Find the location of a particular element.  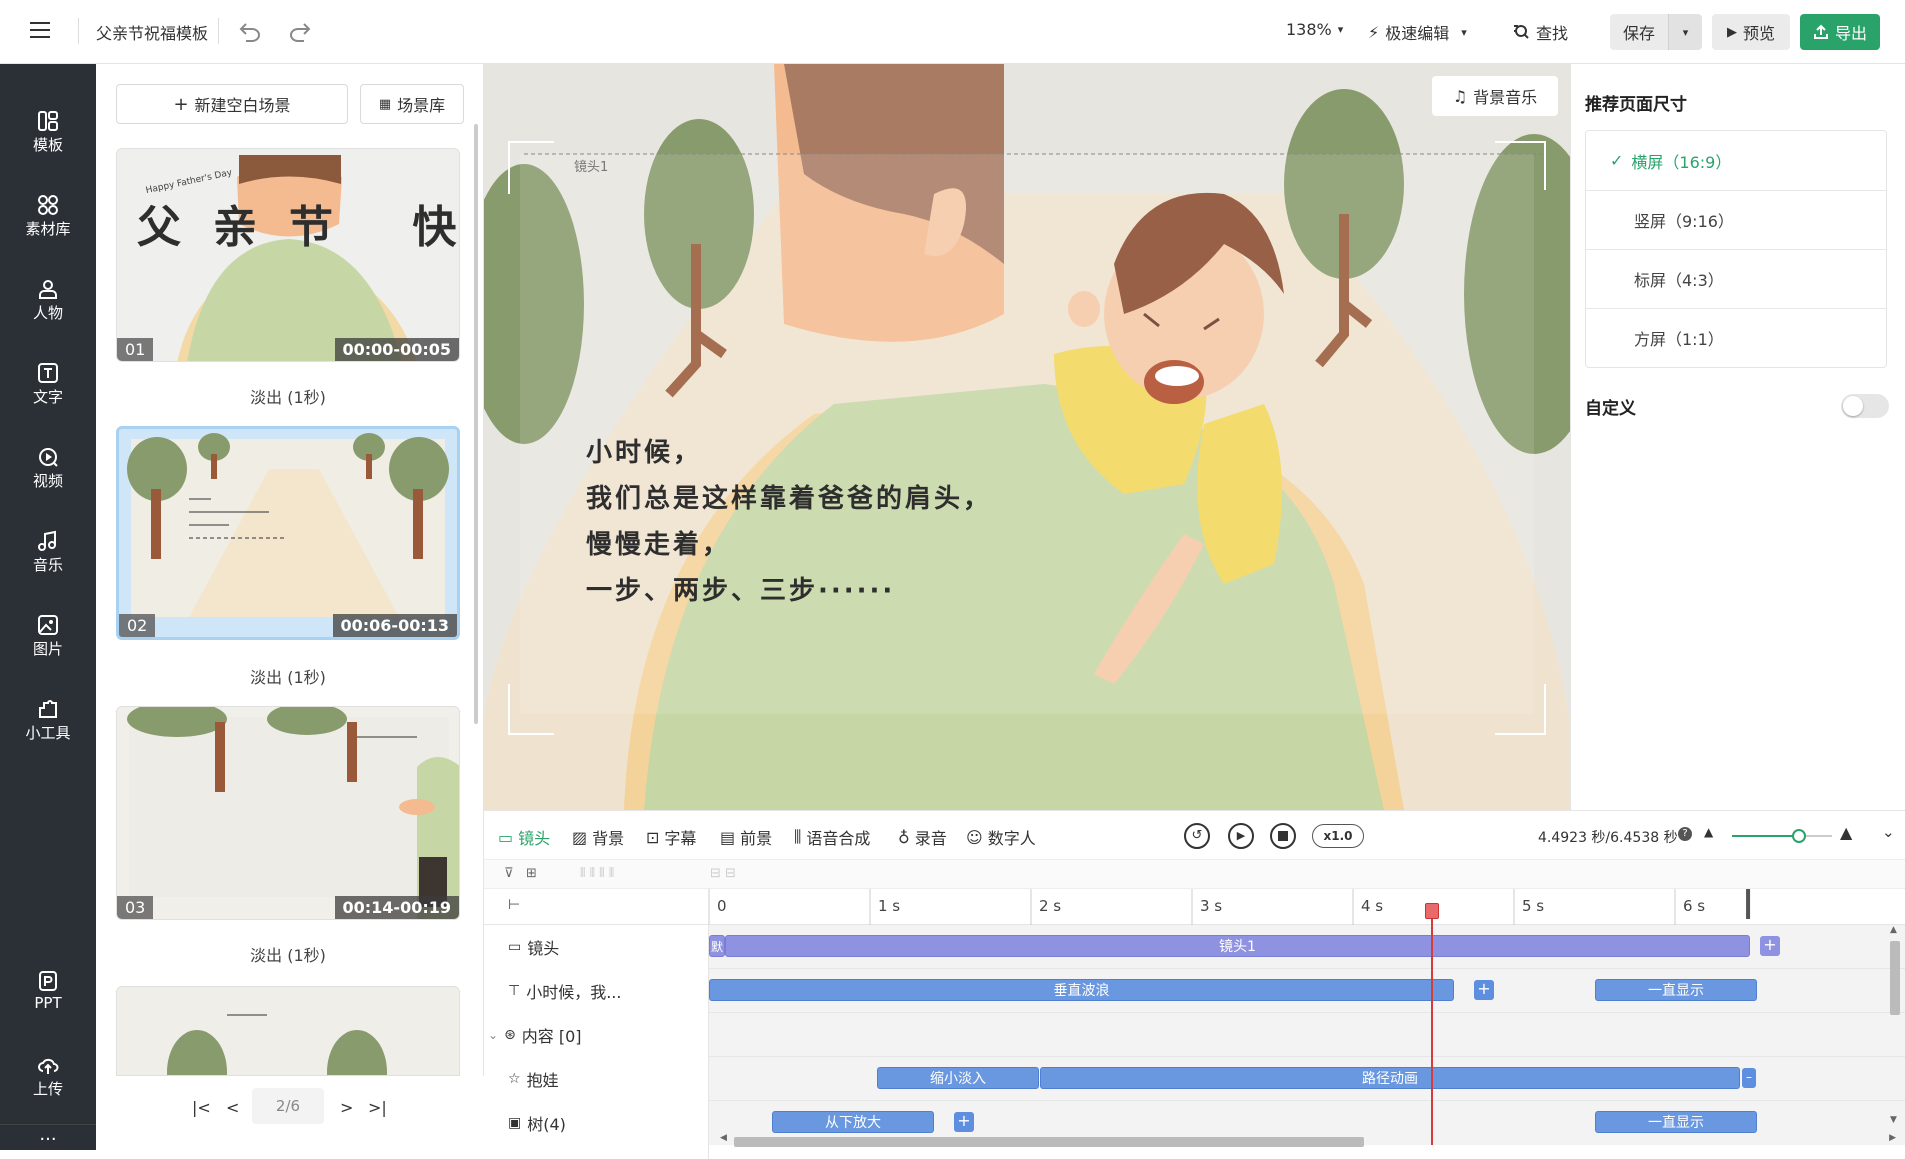

rail-item-ppt: PPT is located at coordinates (48, 999).